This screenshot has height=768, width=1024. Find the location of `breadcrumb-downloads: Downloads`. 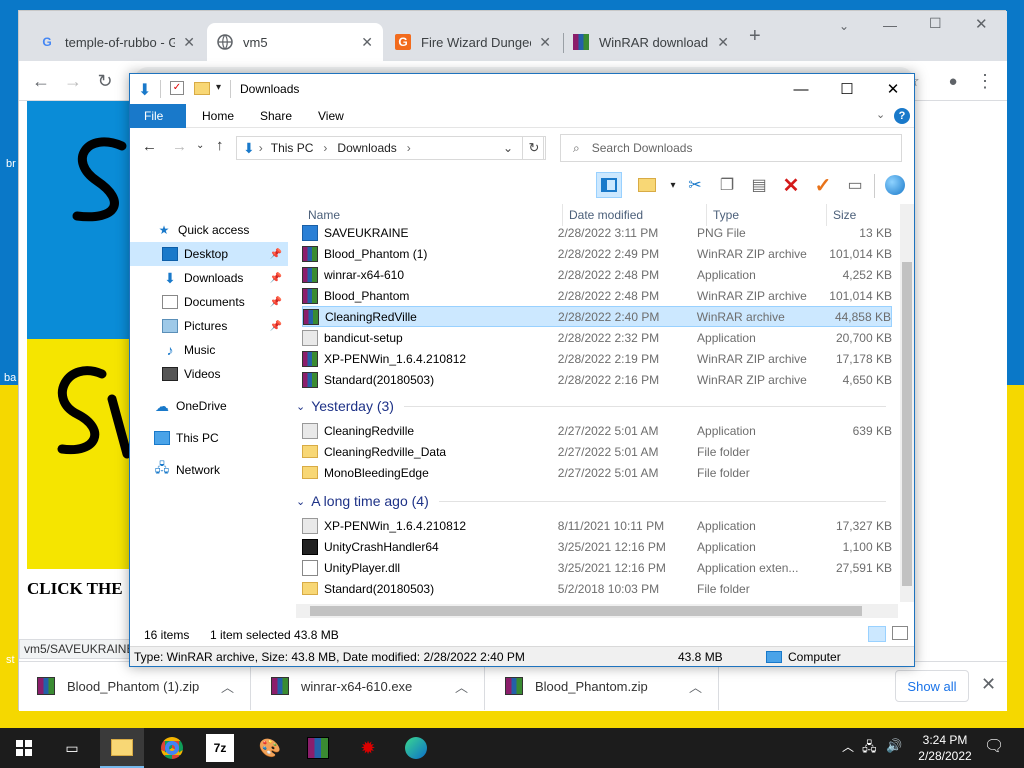

breadcrumb-downloads: Downloads is located at coordinates (366, 148).